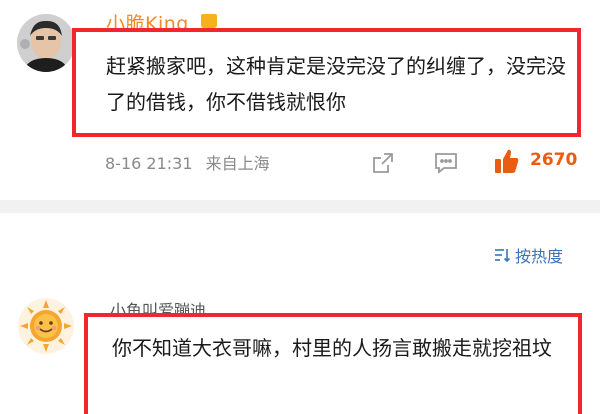 The height and width of the screenshot is (414, 600). Describe the element at coordinates (149, 163) in the screenshot. I see `comment-timestamp: 8-16 21:31` at that location.